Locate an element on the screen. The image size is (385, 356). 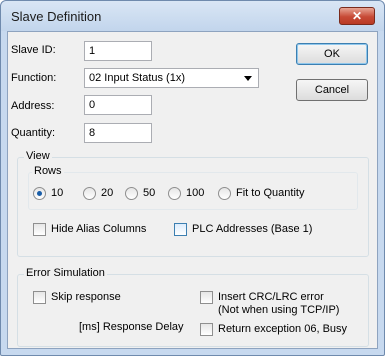
rows-group-title: Rows is located at coordinates (48, 171).